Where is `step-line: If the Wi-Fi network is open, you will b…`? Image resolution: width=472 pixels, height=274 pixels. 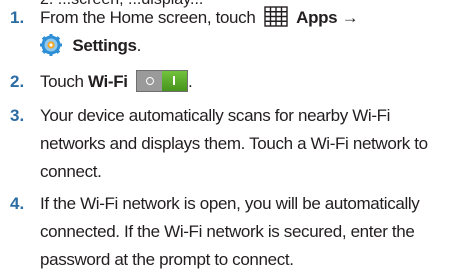 step-line: If the Wi-Fi network is open, you will b… is located at coordinates (230, 203).